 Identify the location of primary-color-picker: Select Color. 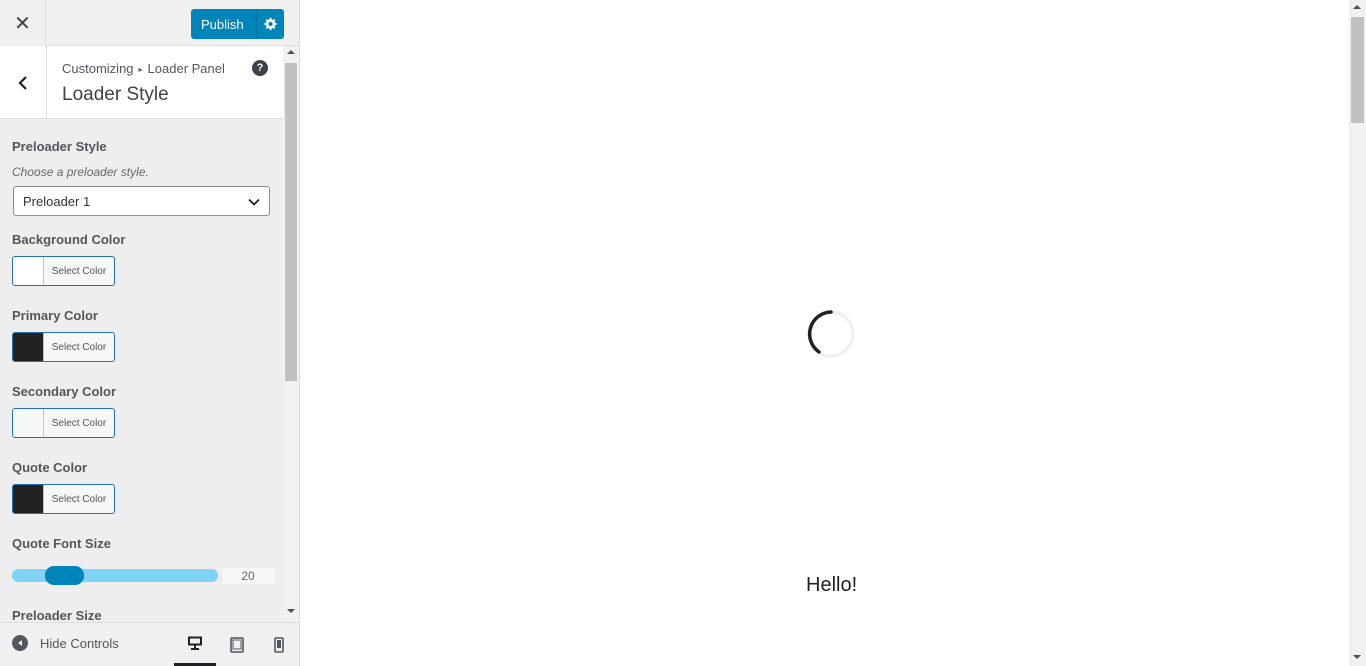
(63, 347).